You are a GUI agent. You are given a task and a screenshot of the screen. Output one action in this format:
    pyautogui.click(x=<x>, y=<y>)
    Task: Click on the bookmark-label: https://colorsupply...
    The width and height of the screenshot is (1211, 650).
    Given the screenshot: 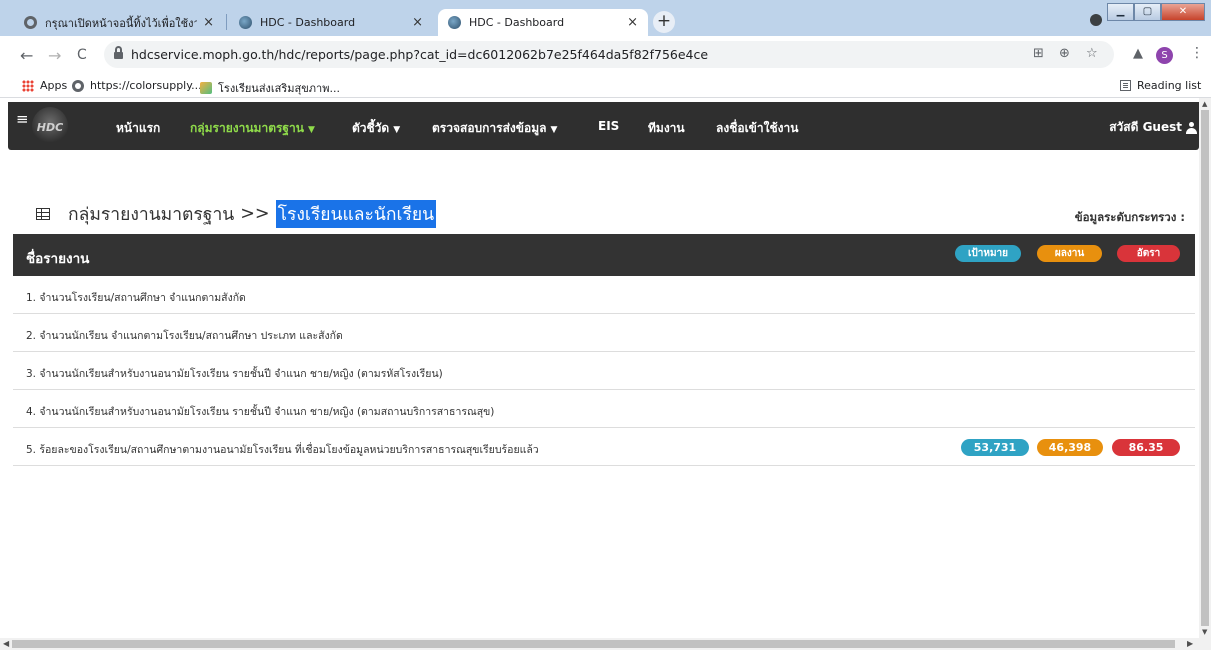 What is the action you would take?
    pyautogui.click(x=146, y=85)
    